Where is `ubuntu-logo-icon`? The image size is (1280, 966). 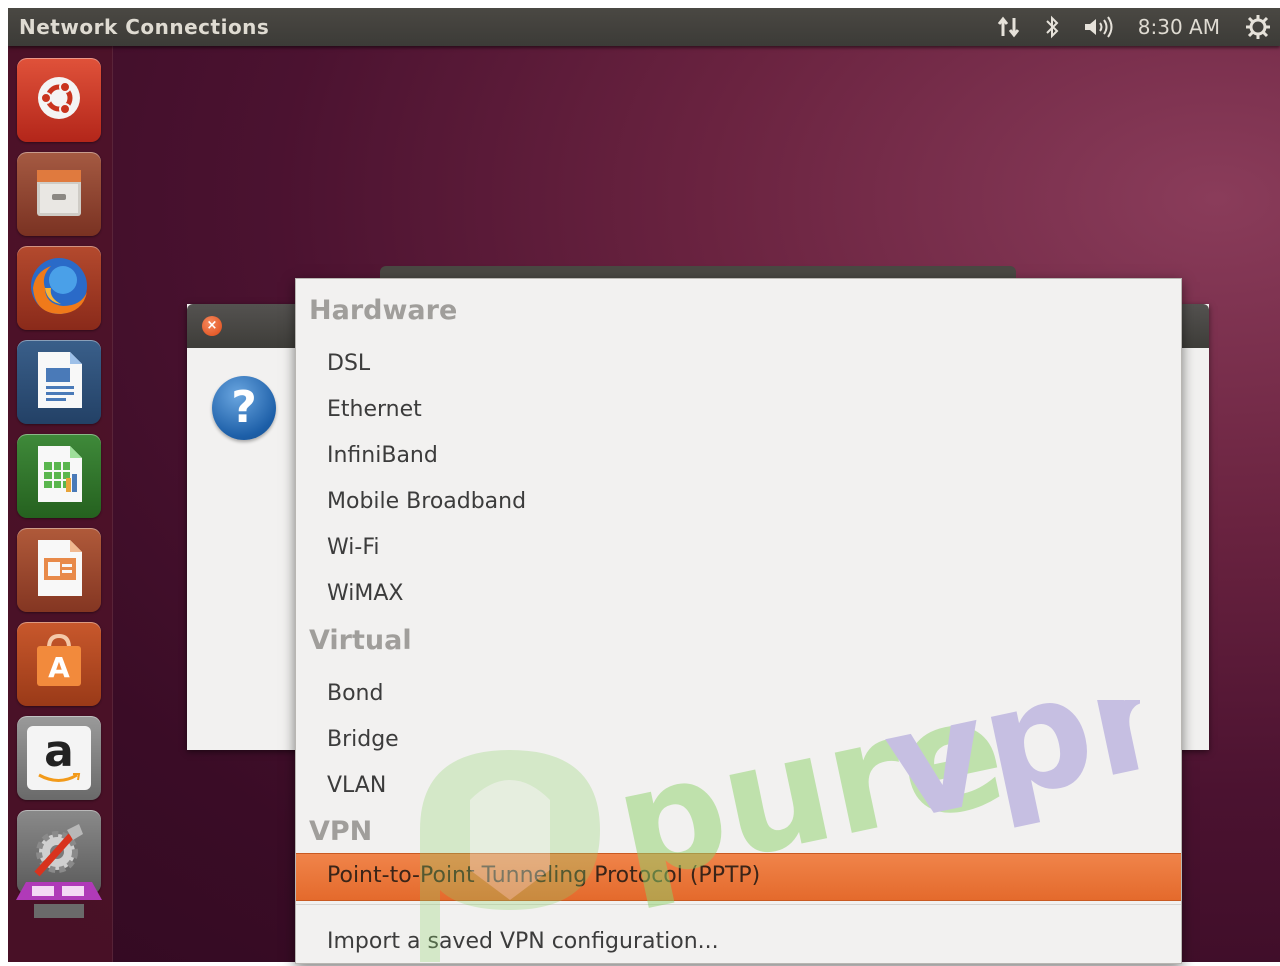
ubuntu-logo-icon is located at coordinates (59, 100).